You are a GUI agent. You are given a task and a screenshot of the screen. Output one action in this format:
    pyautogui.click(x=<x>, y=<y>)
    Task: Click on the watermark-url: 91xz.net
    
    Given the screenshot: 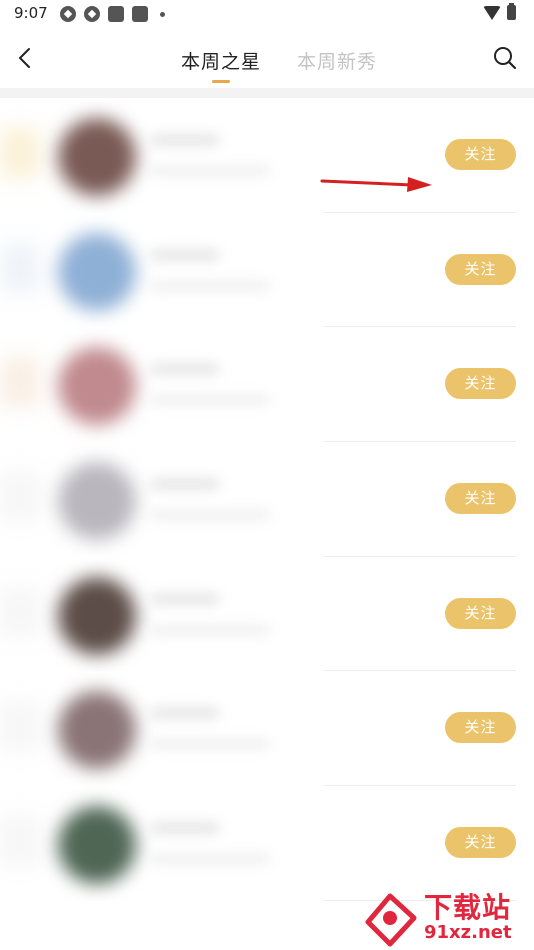 What is the action you would take?
    pyautogui.click(x=468, y=932)
    